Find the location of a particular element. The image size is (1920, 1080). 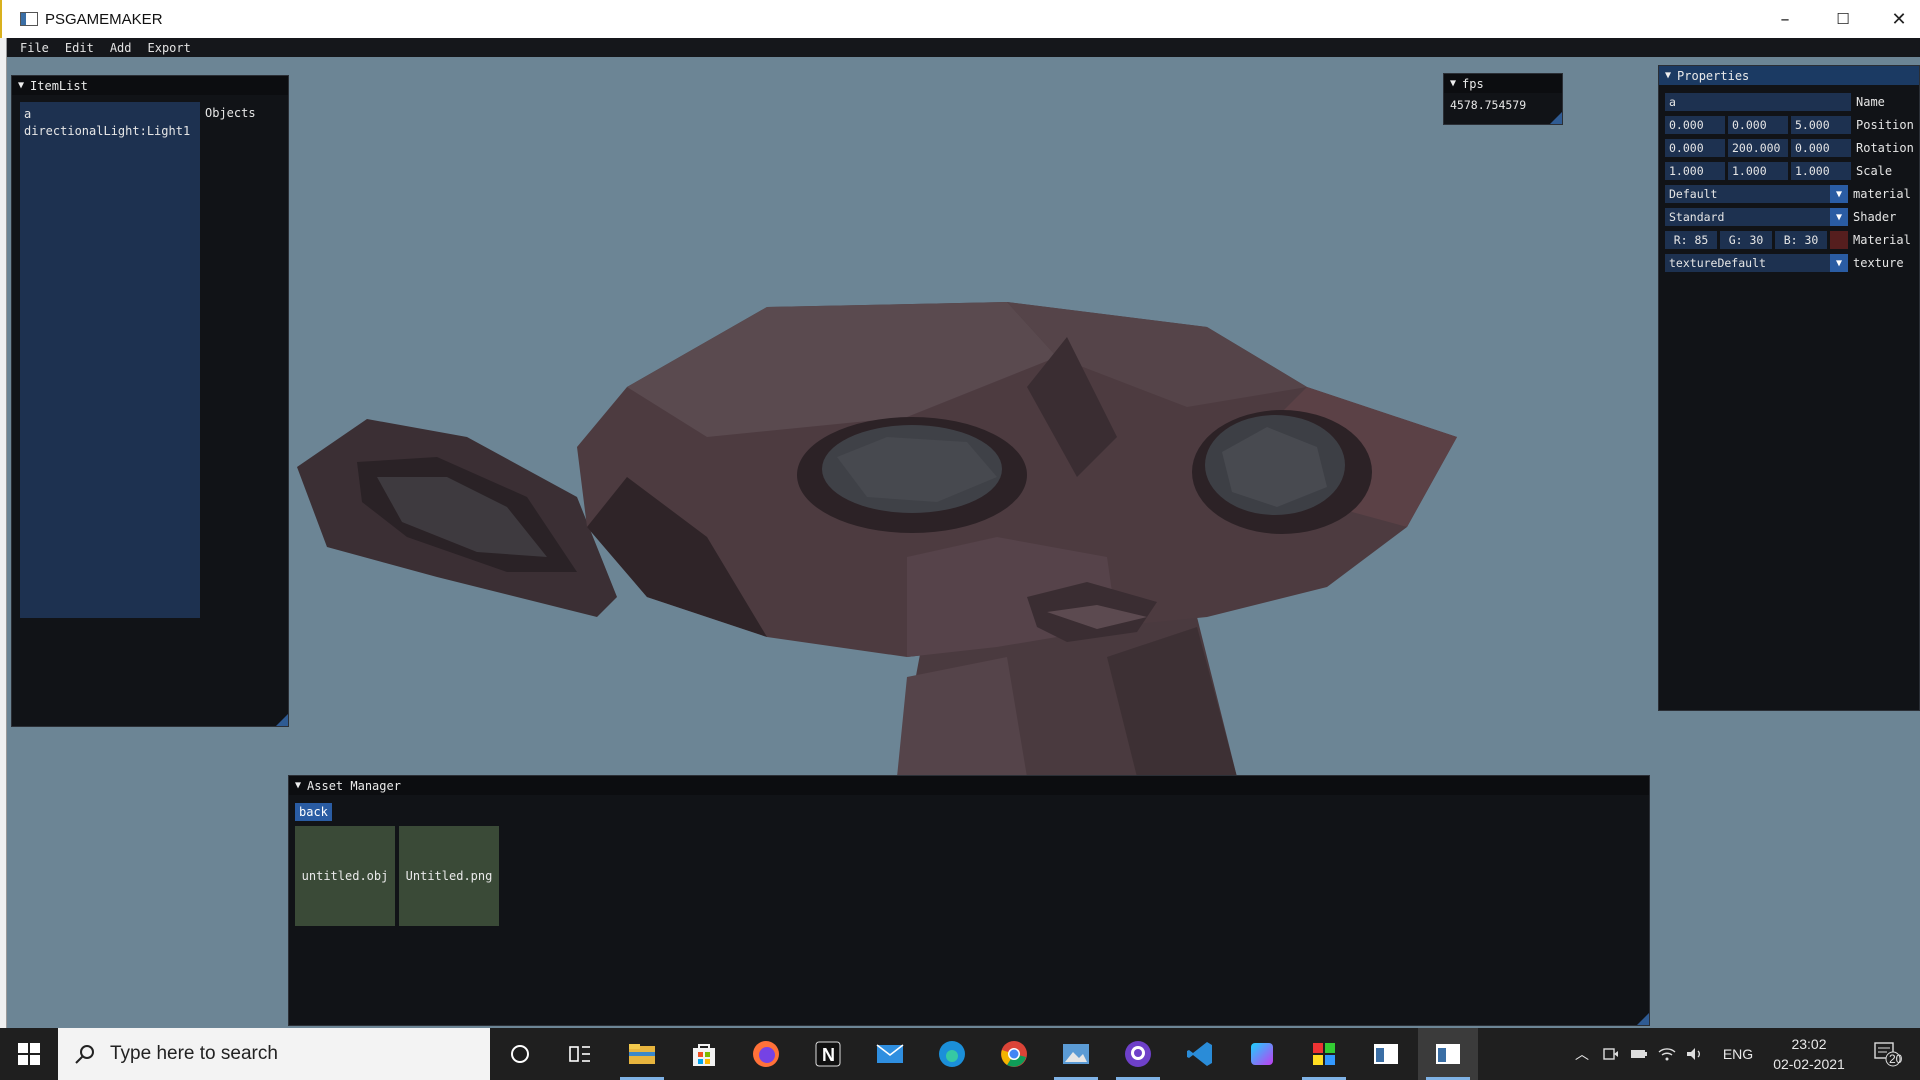

properties-title: Properties is located at coordinates (1713, 75).